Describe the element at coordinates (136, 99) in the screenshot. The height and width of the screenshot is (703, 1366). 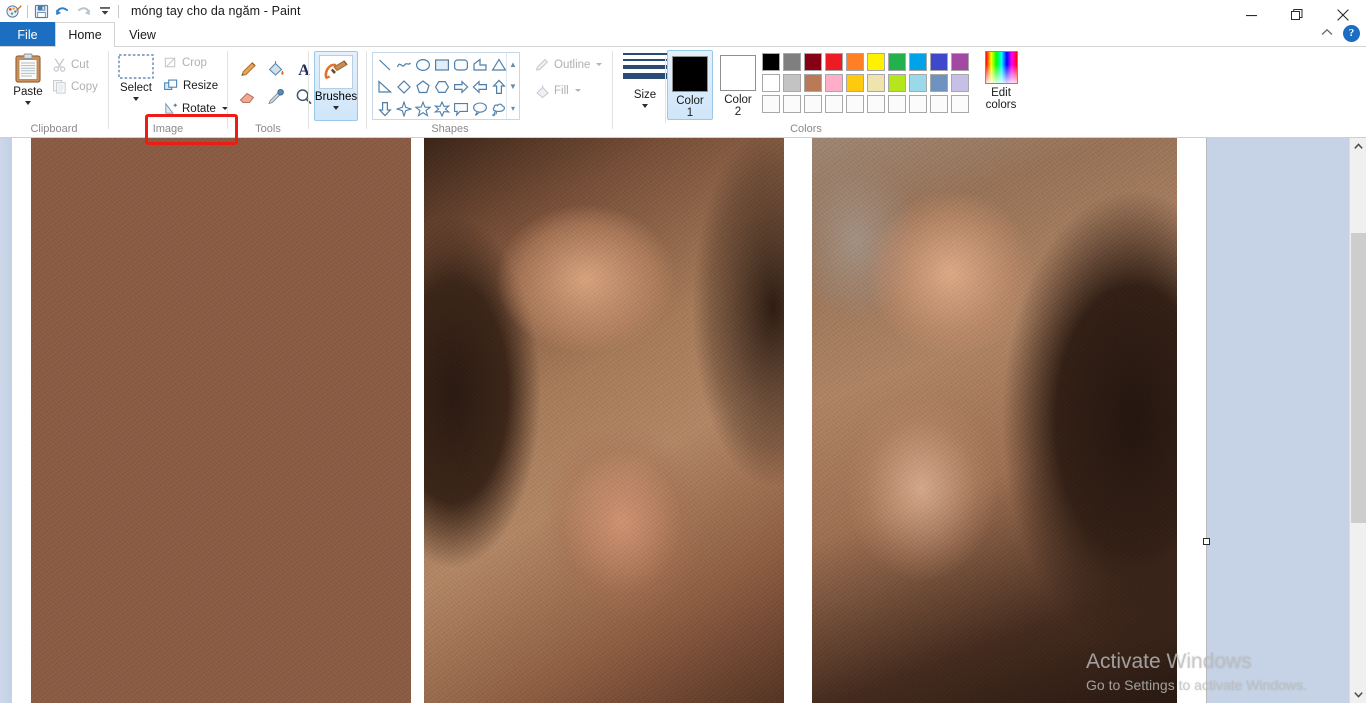
I see `select-caret-icon` at that location.